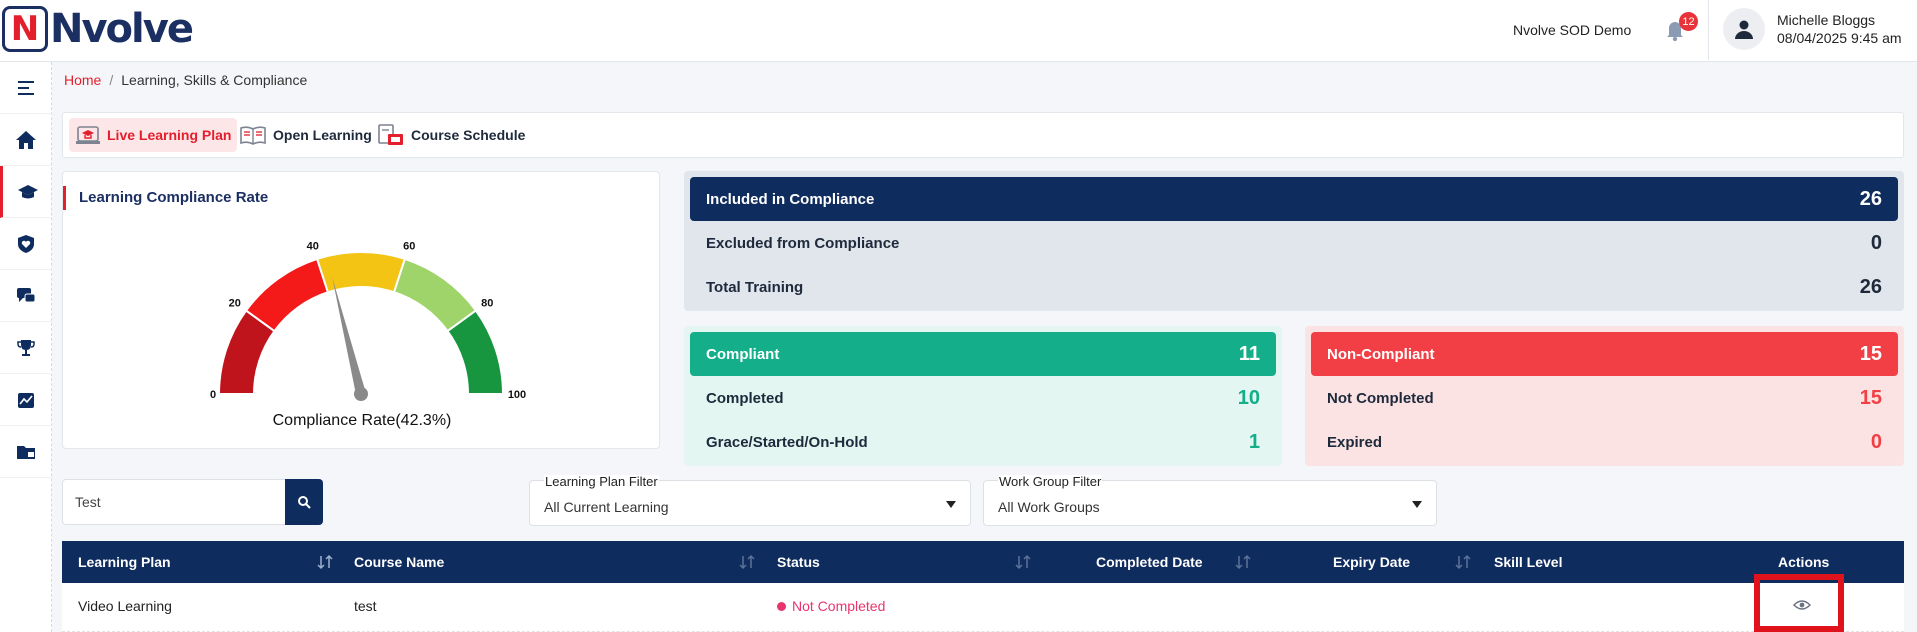  What do you see at coordinates (1049, 507) in the screenshot?
I see `work-group-filter-value: All Work Groups` at bounding box center [1049, 507].